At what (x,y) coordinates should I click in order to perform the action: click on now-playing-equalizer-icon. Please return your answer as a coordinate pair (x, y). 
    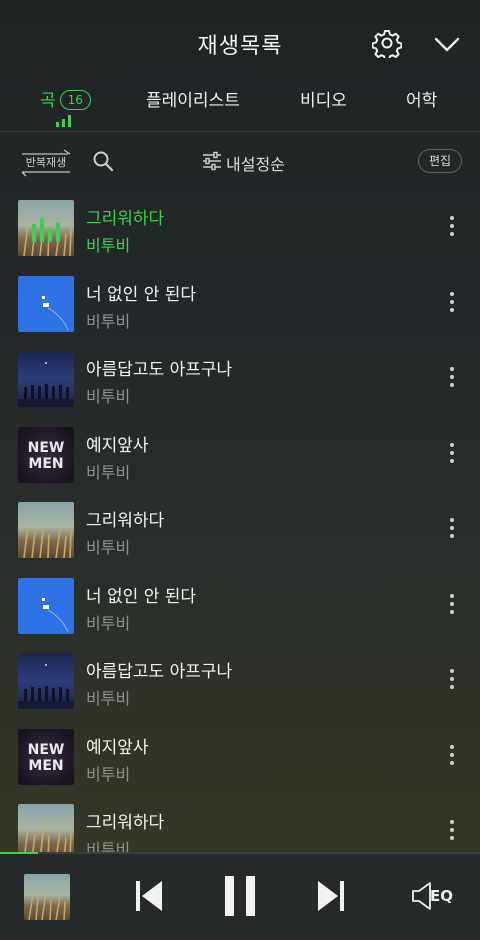
    Looking at the image, I should click on (46, 230).